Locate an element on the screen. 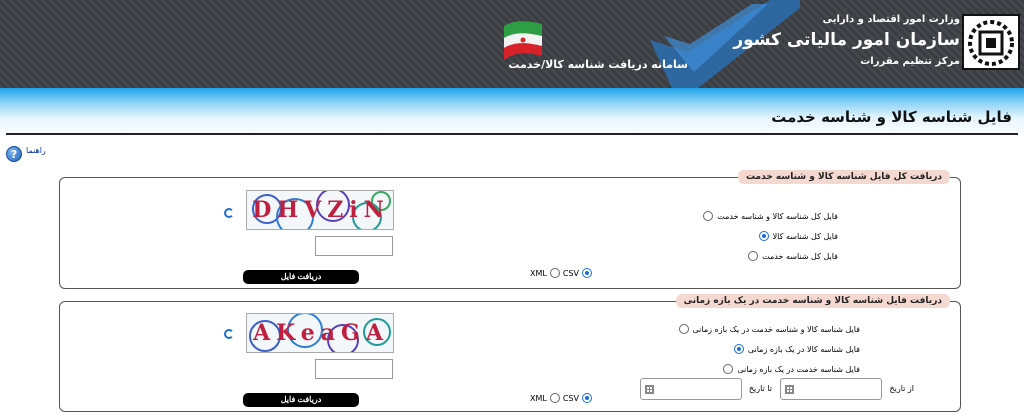 This screenshot has height=414, width=1024. help-icon: ? is located at coordinates (14, 154).